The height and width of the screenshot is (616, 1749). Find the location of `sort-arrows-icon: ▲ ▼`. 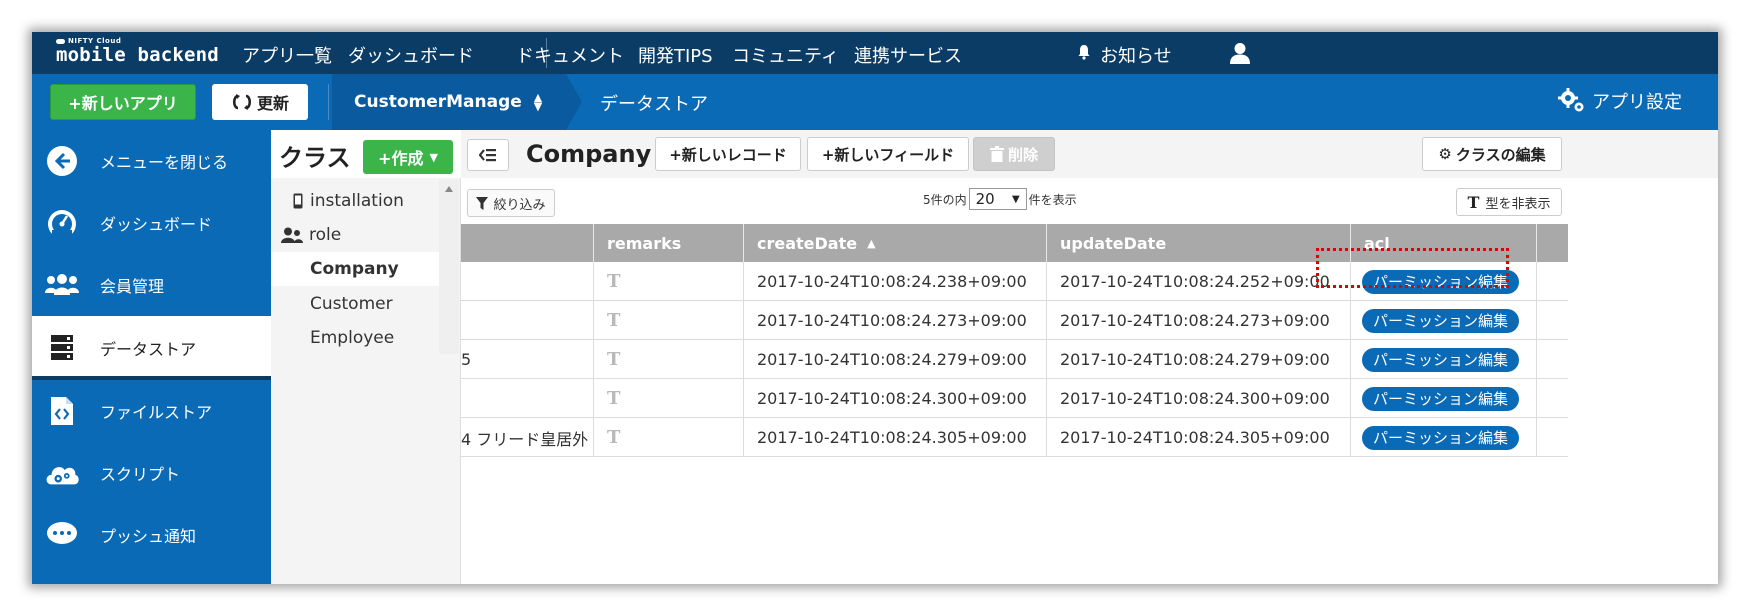

sort-arrows-icon: ▲ ▼ is located at coordinates (538, 102).